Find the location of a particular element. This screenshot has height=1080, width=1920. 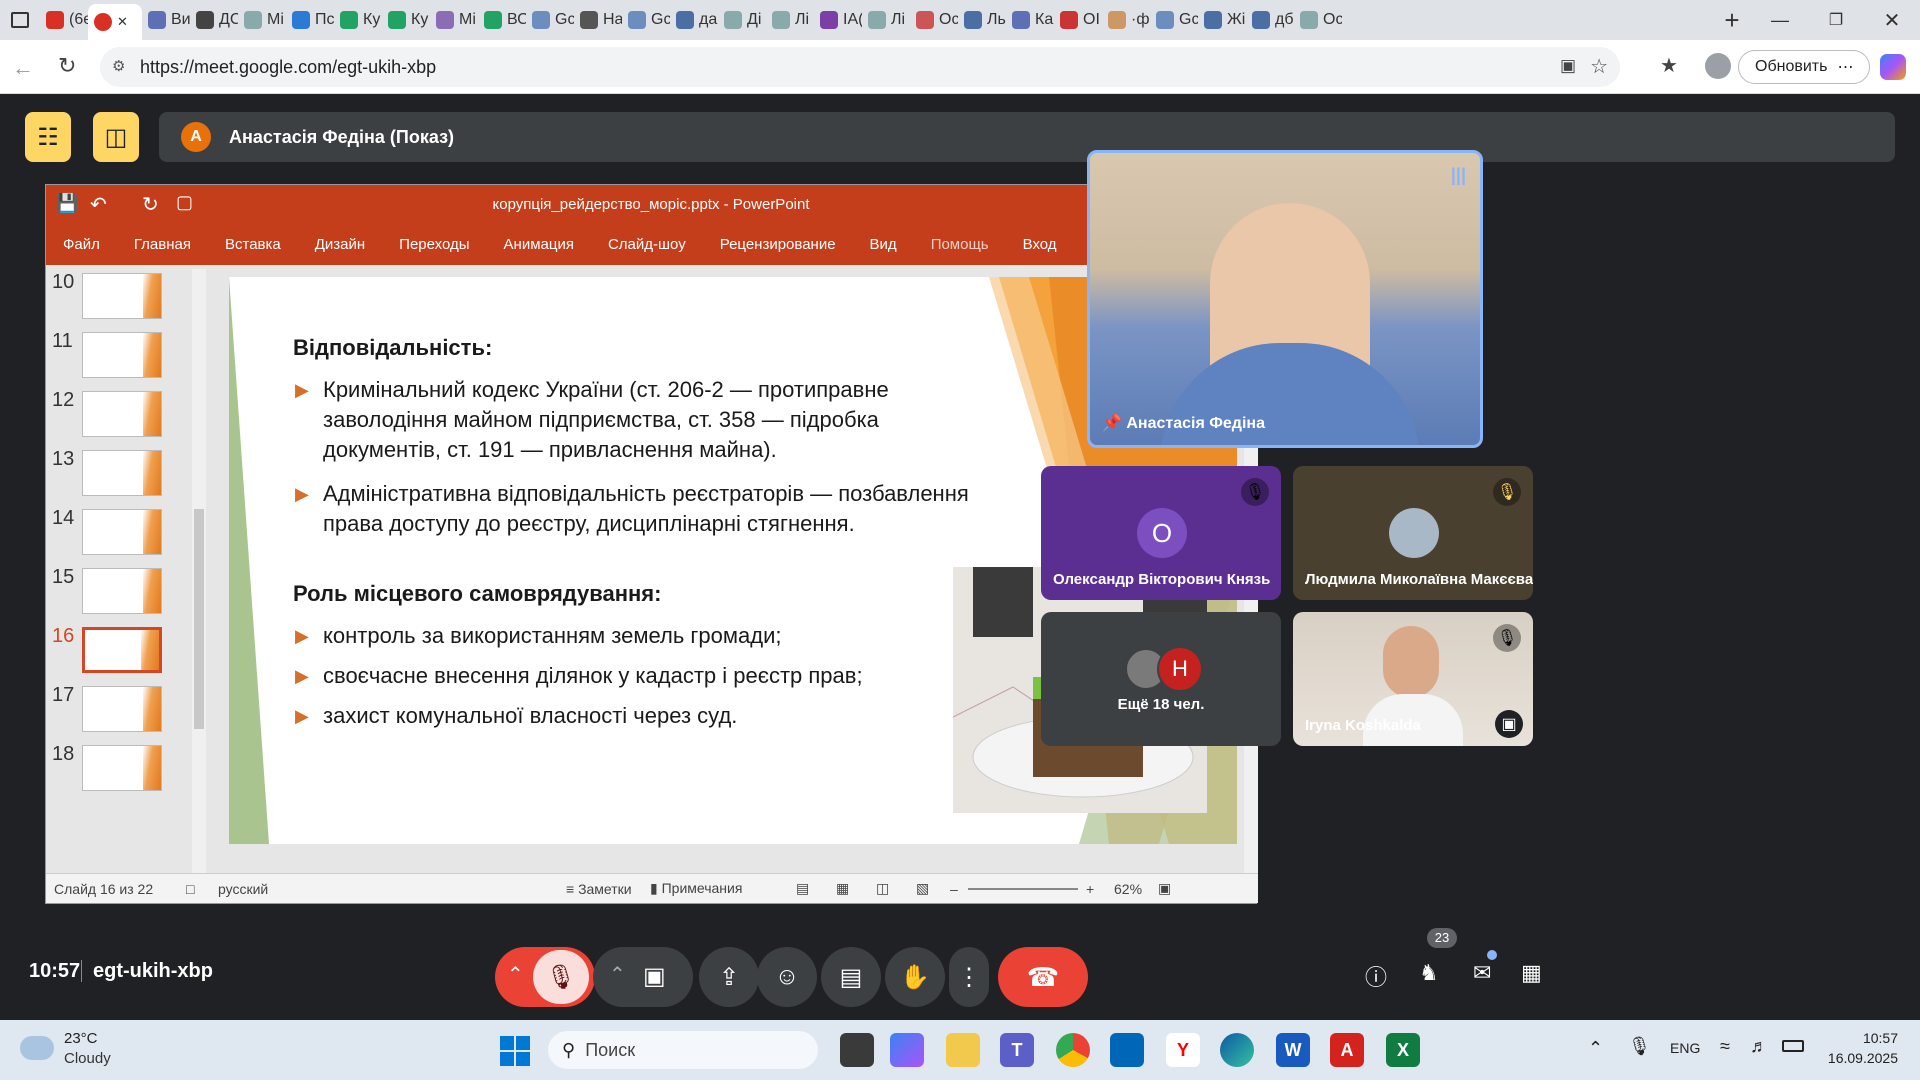

browser-tab: (6e is located at coordinates (64, 20).